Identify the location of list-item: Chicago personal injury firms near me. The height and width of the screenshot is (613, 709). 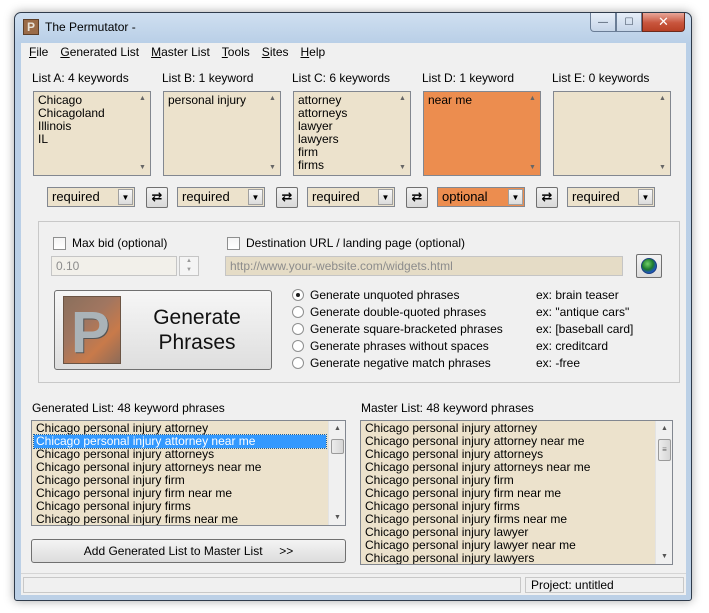
(180, 519).